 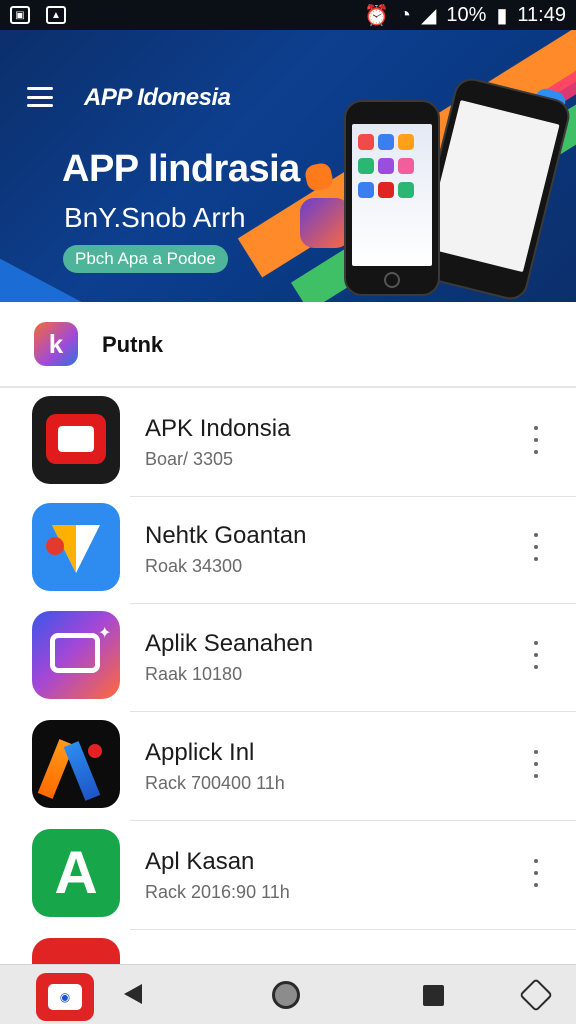 I want to click on home-icon, so click(x=286, y=995).